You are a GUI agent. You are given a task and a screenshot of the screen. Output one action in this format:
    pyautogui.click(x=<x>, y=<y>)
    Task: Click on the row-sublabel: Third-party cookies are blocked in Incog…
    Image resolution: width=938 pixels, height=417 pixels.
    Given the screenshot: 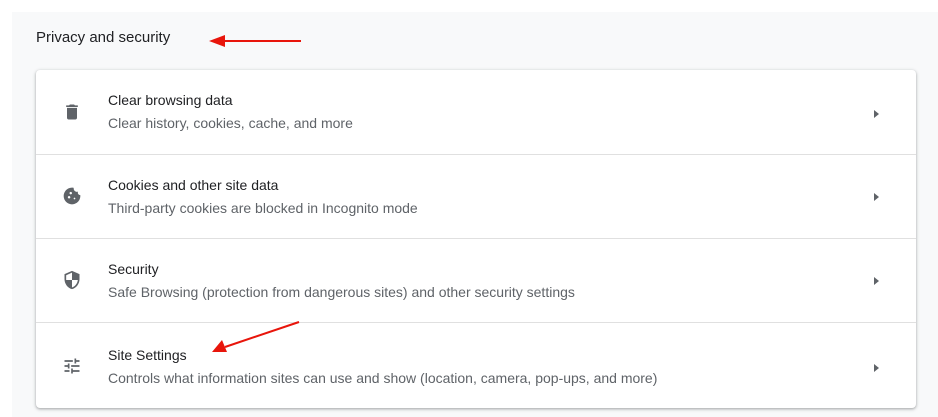 What is the action you would take?
    pyautogui.click(x=263, y=208)
    